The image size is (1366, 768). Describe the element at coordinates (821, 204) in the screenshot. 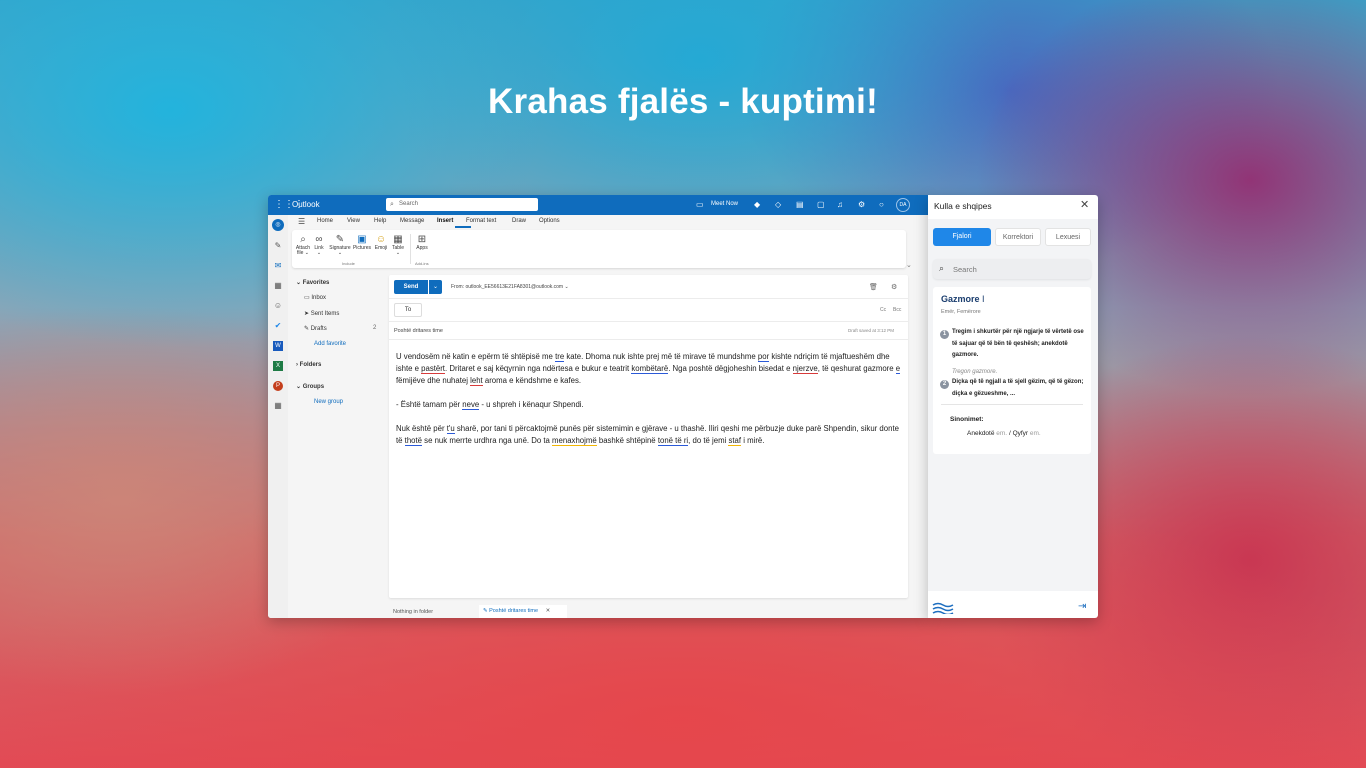

I see `chat-icon: ▢` at that location.